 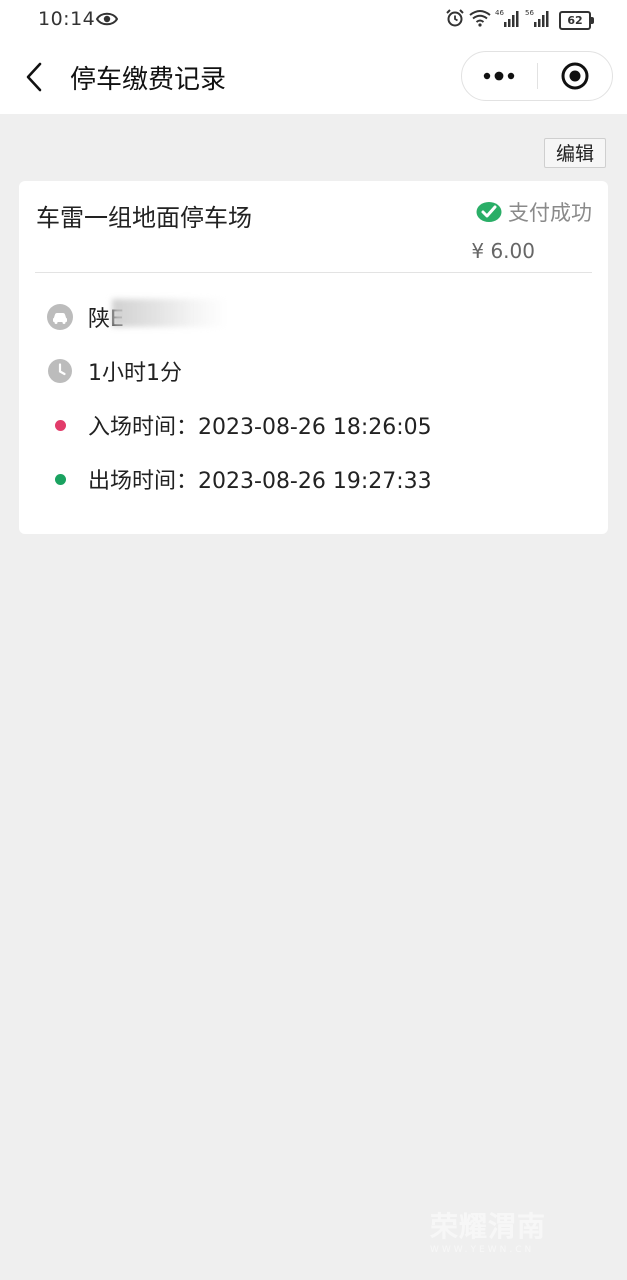 What do you see at coordinates (313, 77) in the screenshot?
I see `nav-bar: 停车缴费记录` at bounding box center [313, 77].